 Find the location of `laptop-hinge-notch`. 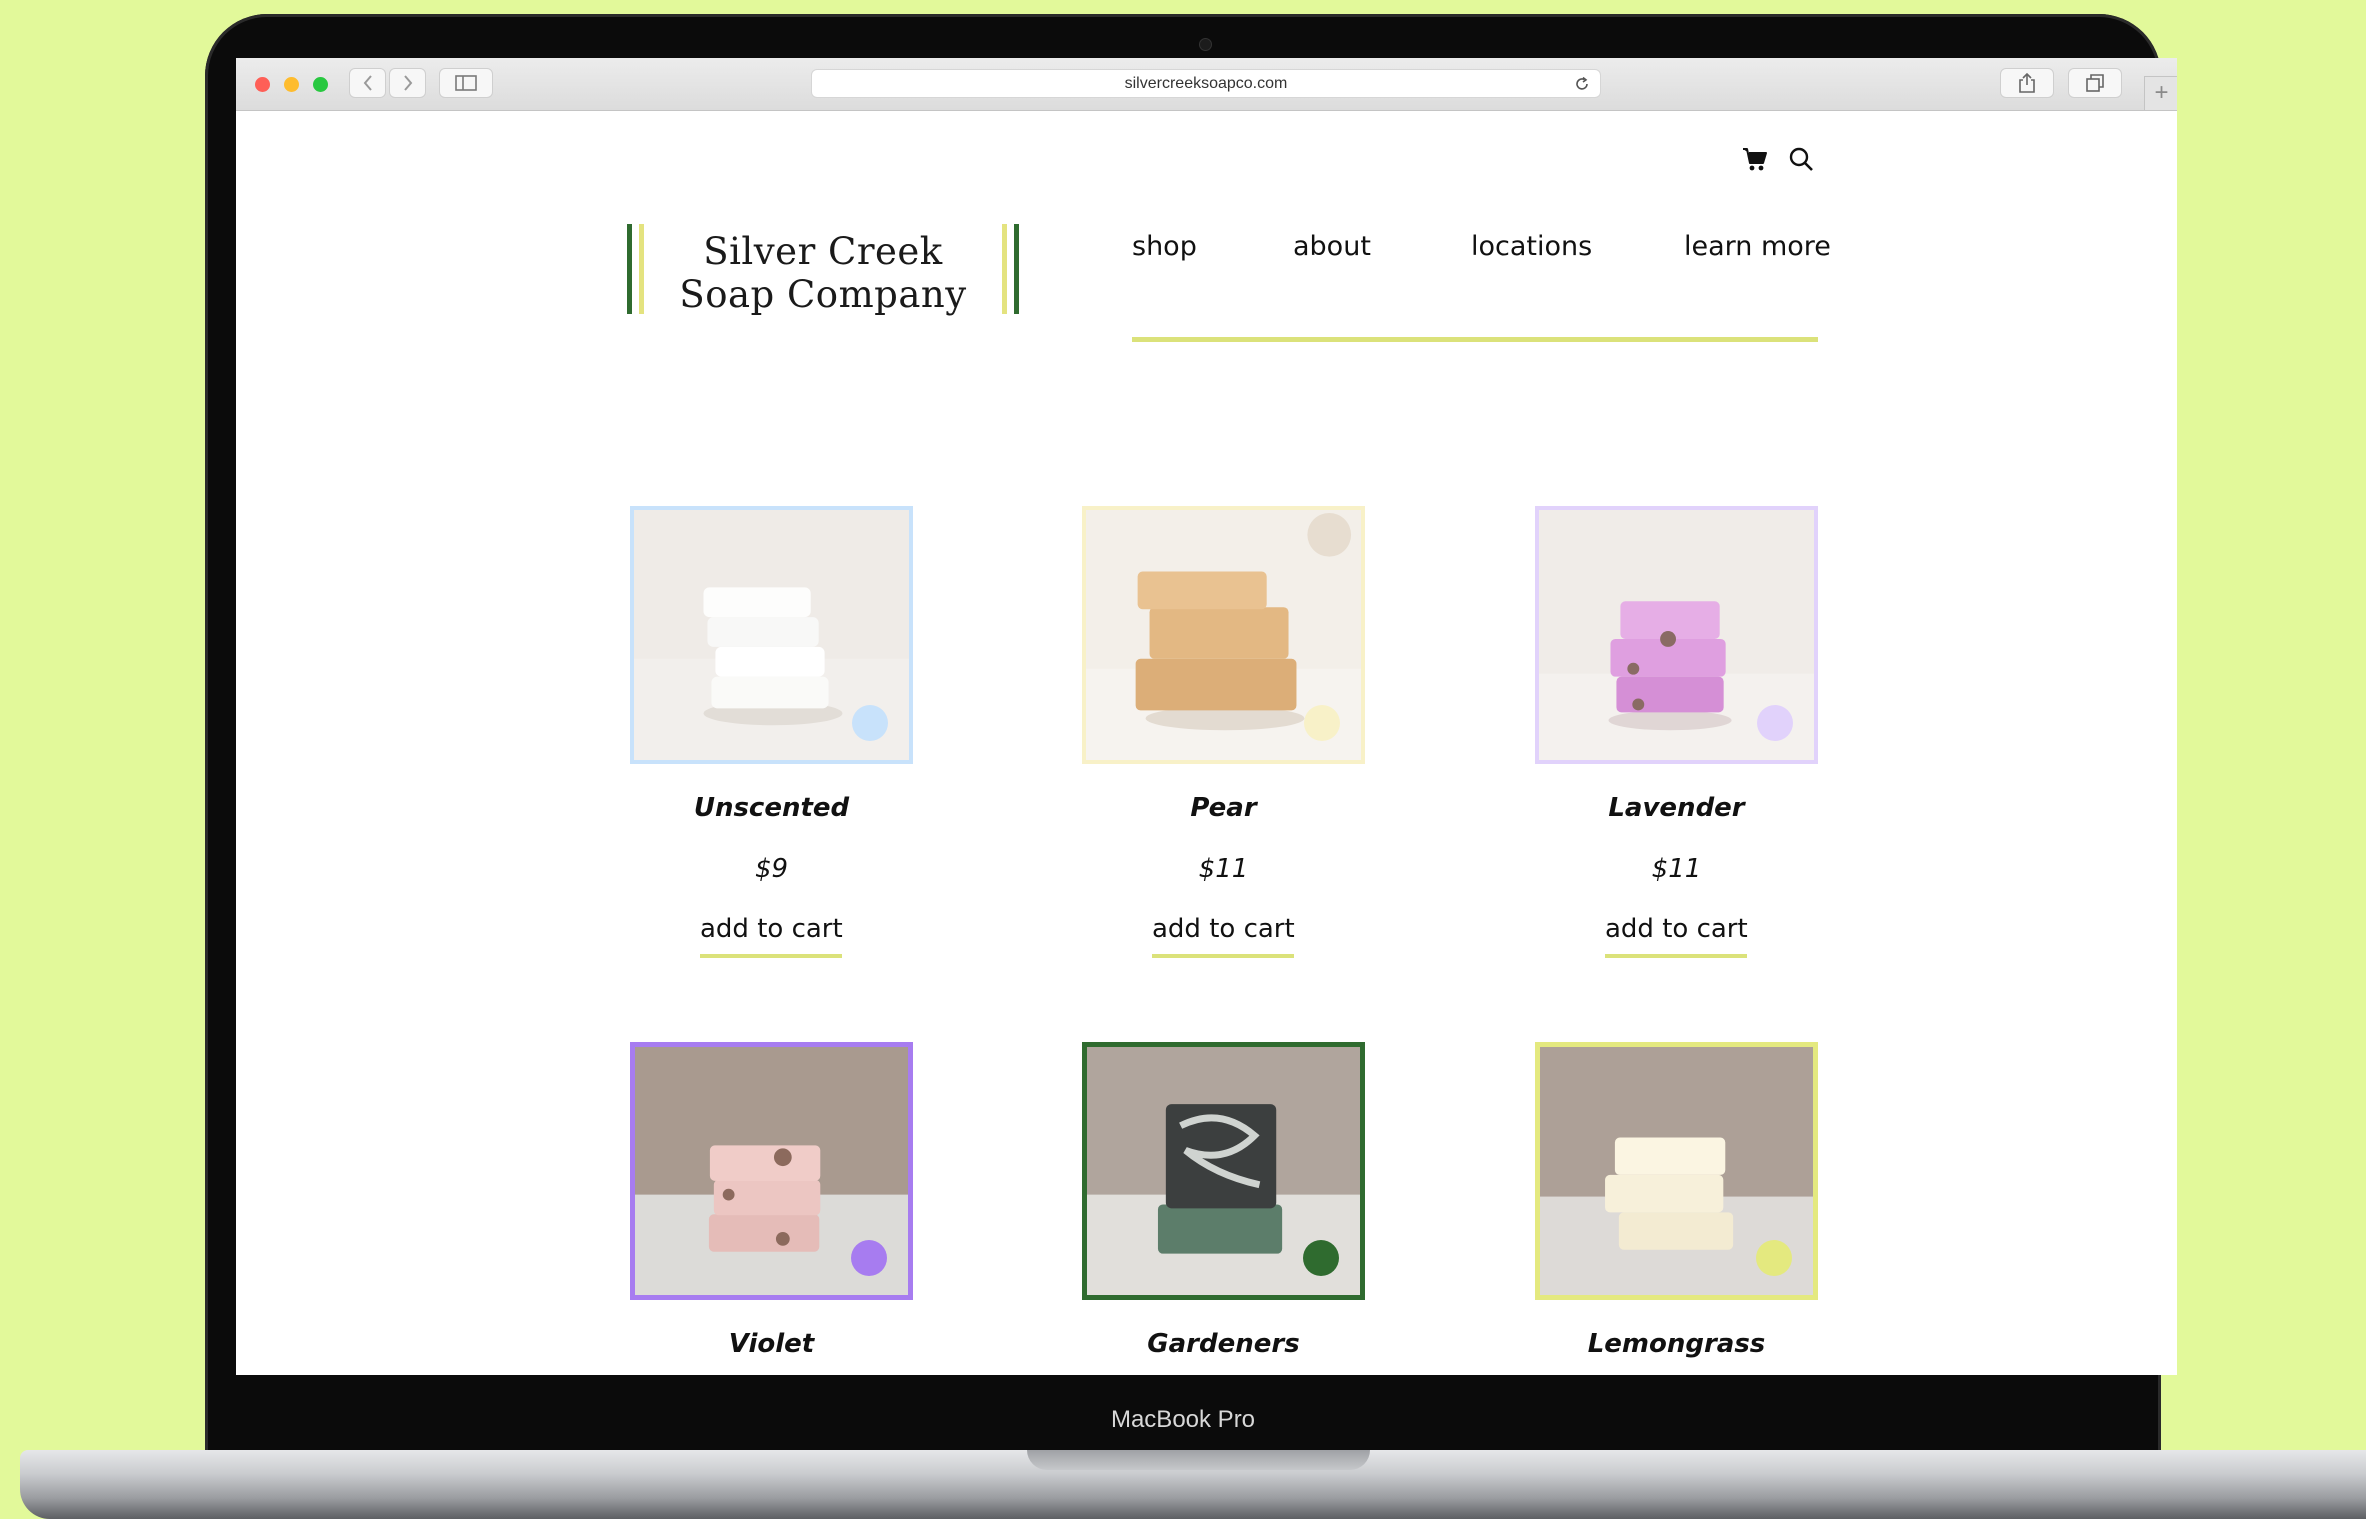

laptop-hinge-notch is located at coordinates (1198, 1460).